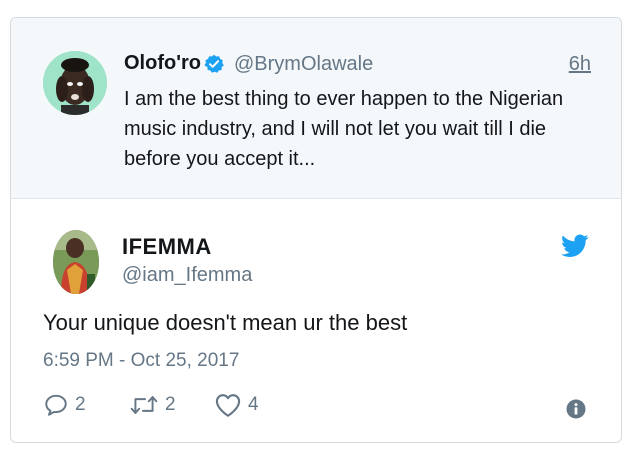 This screenshot has width=640, height=476. Describe the element at coordinates (318, 405) in the screenshot. I see `tweet-actions: 2 2 4` at that location.